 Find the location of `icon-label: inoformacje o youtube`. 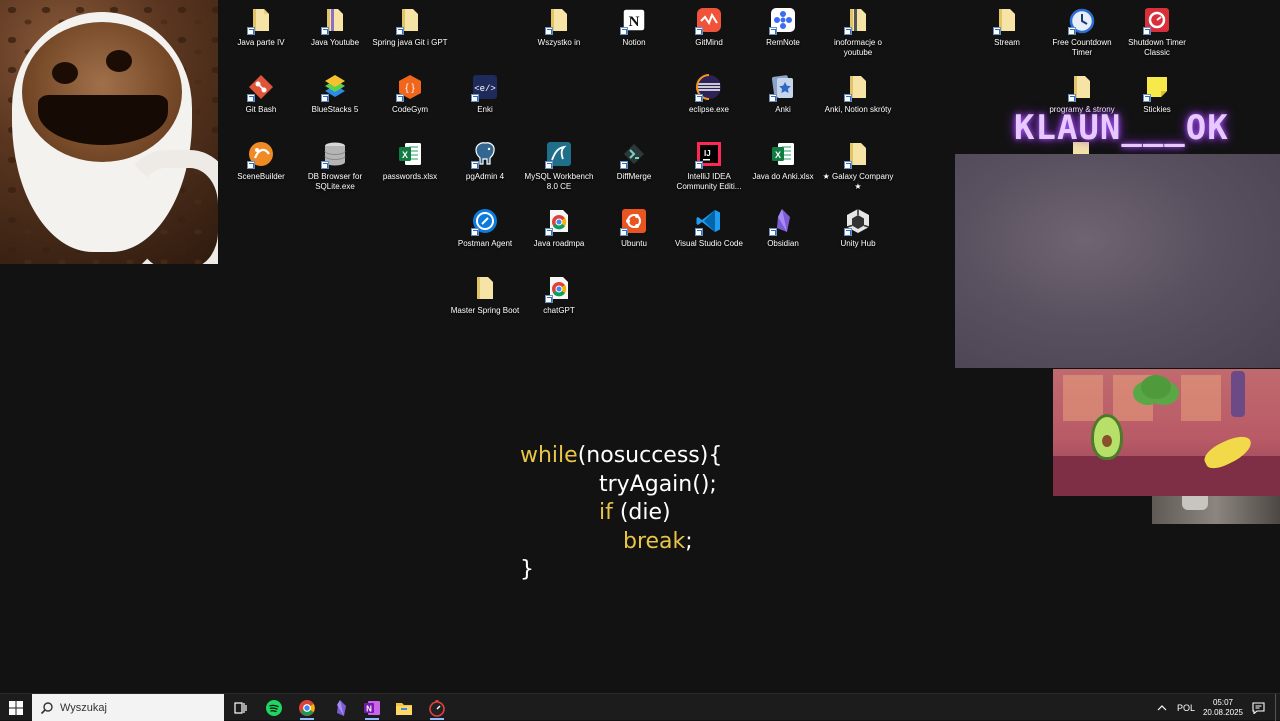

icon-label: inoformacje o youtube is located at coordinates (858, 47).